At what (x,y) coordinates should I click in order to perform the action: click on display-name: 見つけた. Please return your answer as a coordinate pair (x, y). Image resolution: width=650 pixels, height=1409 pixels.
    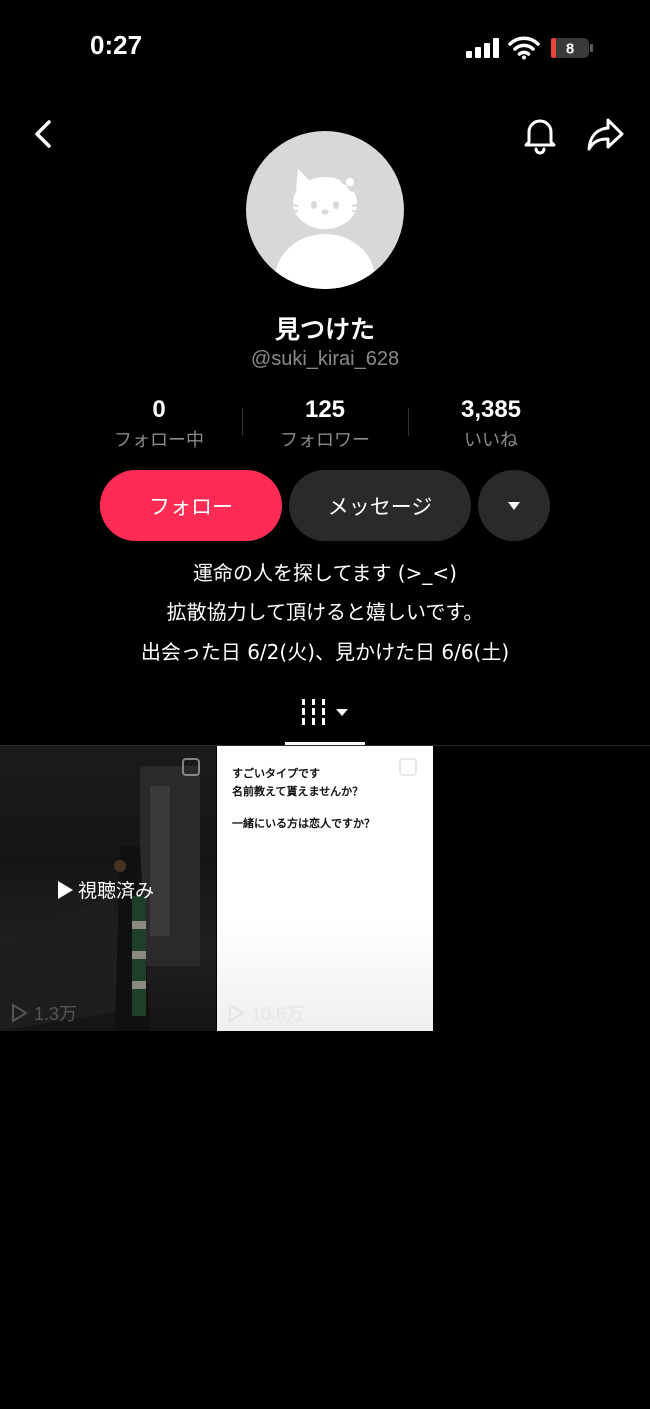
    Looking at the image, I should click on (324, 329).